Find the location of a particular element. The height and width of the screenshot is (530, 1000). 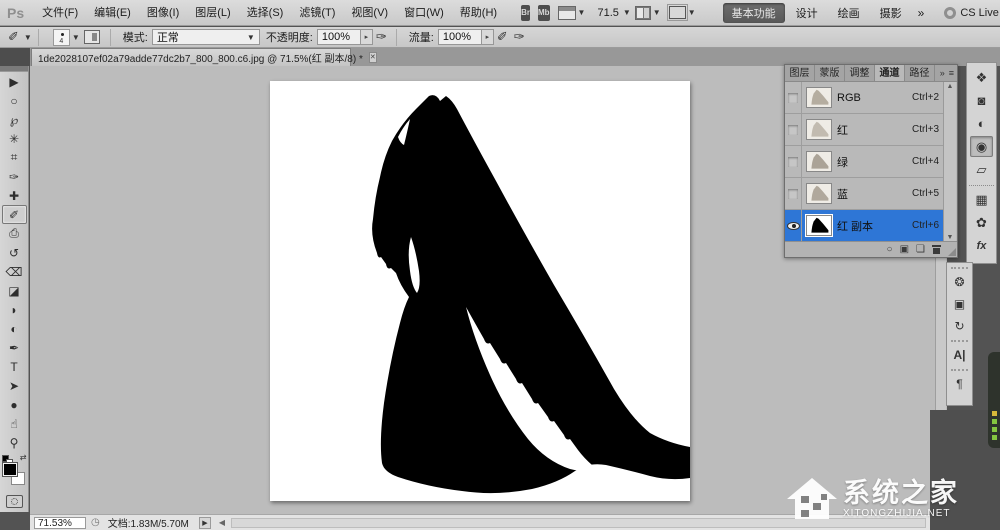

opacity-input: 100% is located at coordinates (338, 37).